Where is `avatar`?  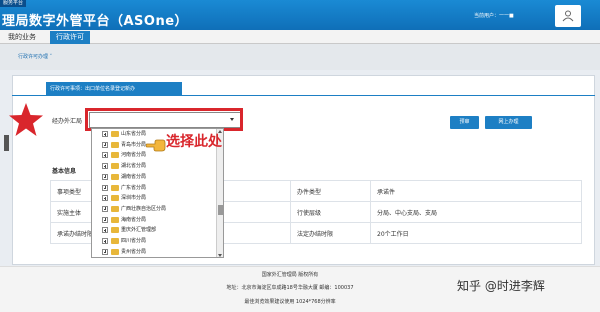 avatar is located at coordinates (568, 16).